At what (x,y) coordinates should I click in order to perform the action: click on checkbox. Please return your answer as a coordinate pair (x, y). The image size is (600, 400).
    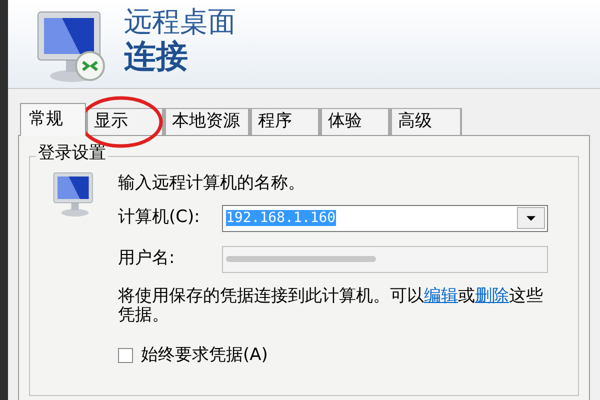
    Looking at the image, I should click on (125, 355).